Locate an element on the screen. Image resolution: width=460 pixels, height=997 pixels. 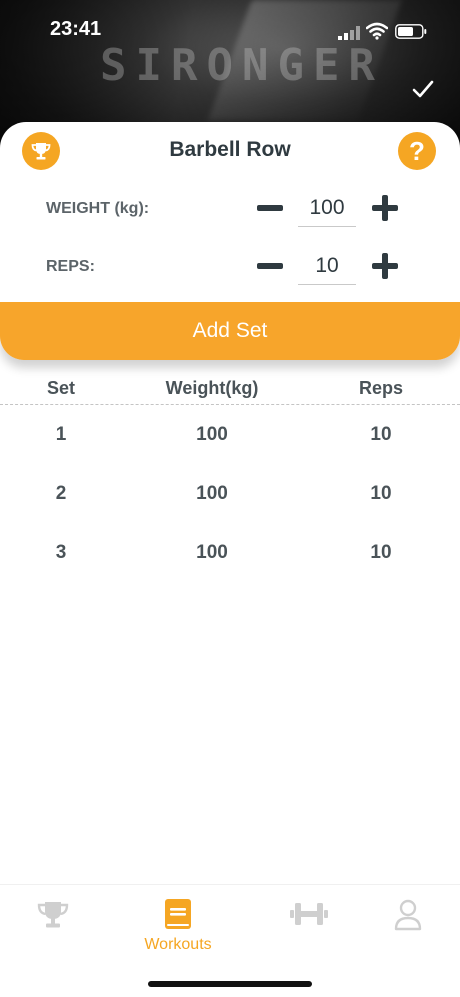
table-row: 3 100 10 is located at coordinates (230, 557).